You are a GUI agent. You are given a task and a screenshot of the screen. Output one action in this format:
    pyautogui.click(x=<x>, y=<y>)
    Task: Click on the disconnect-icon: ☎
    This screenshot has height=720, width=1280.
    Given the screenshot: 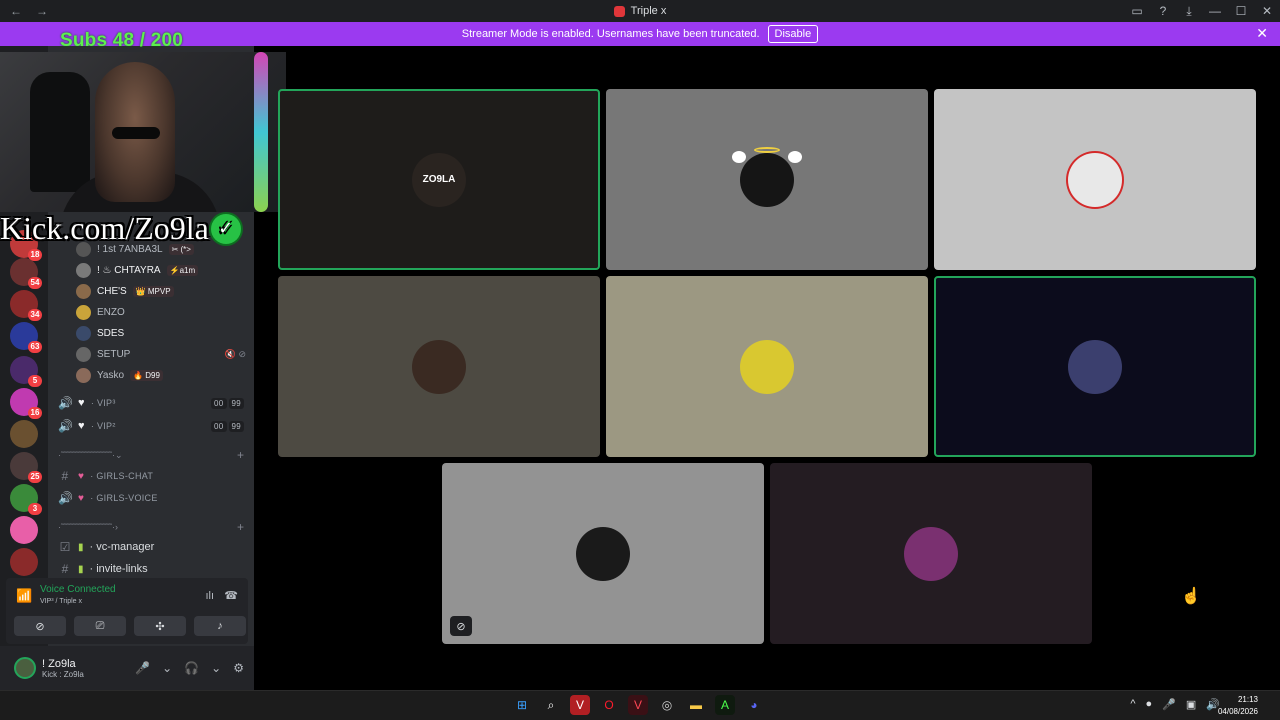 What is the action you would take?
    pyautogui.click(x=231, y=595)
    